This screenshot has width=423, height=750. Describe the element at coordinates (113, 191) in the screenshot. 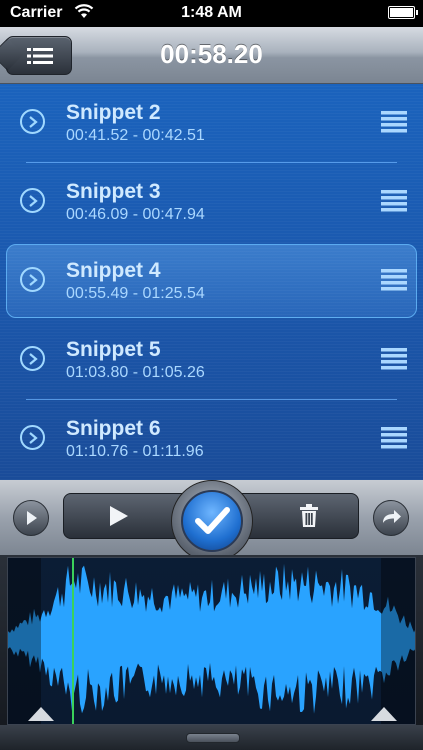

I see `snippet-name: Snippet 3` at that location.